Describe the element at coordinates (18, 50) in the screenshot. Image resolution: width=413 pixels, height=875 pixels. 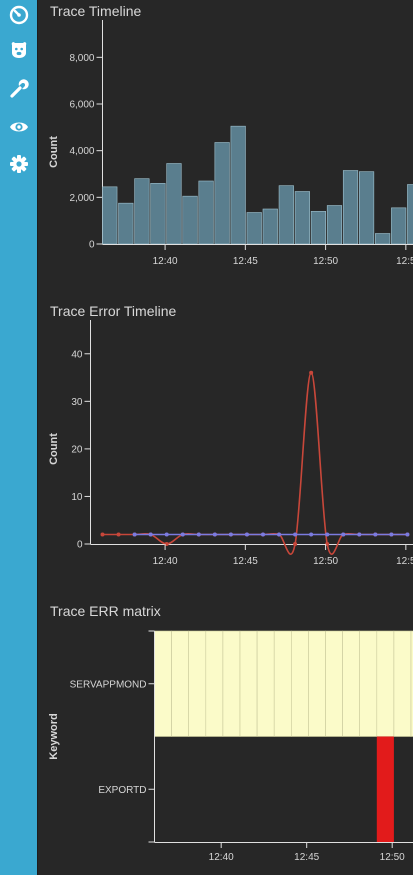
I see `bear-face-icon` at that location.